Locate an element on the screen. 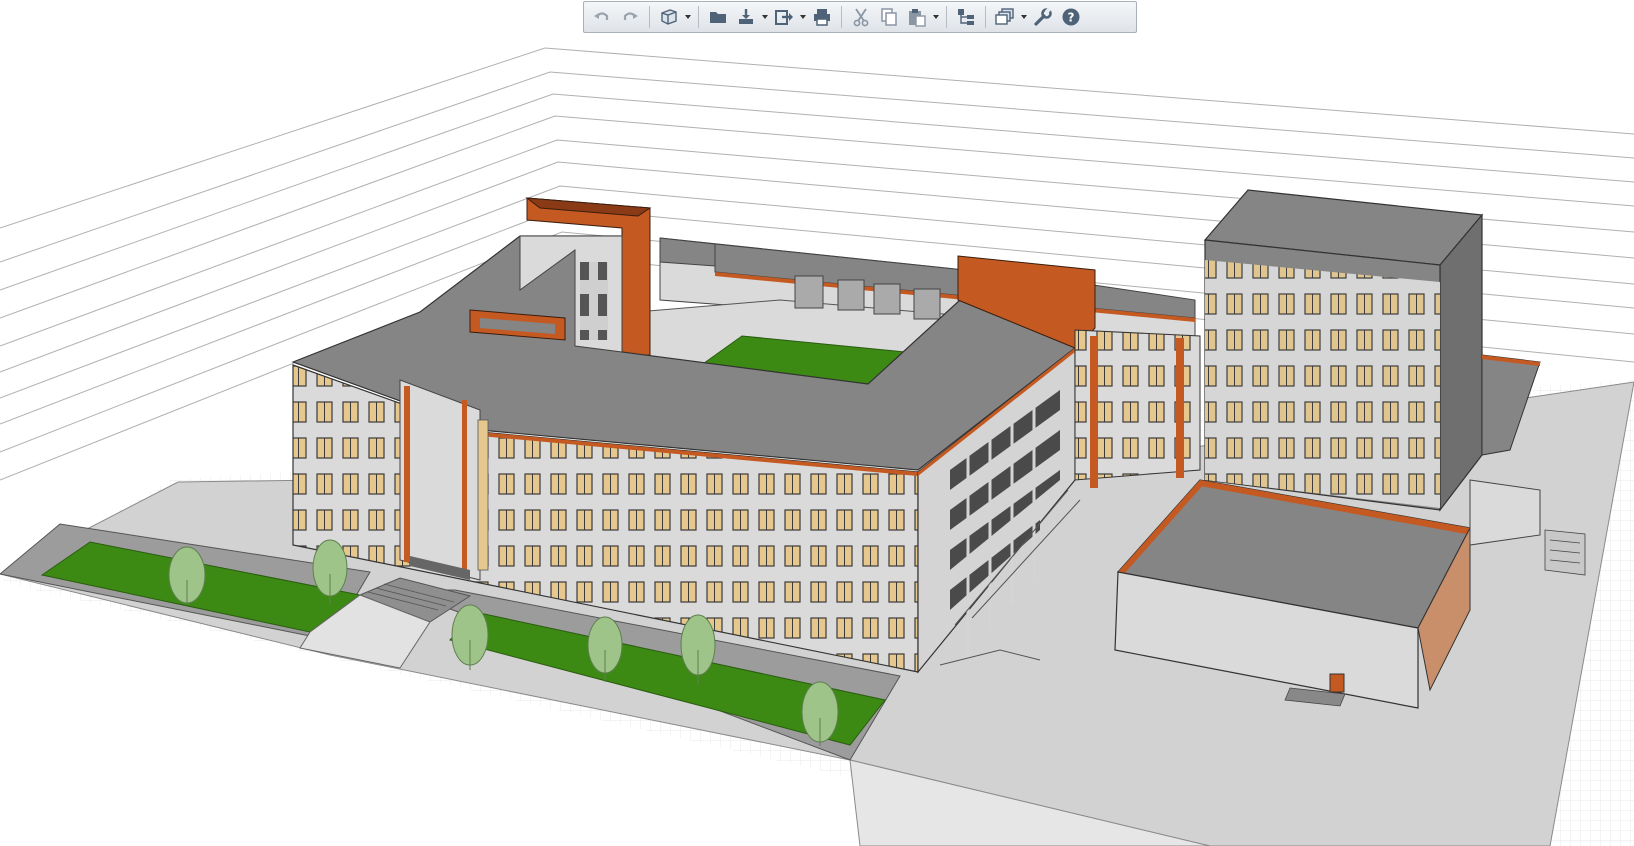  export-icon is located at coordinates (784, 17).